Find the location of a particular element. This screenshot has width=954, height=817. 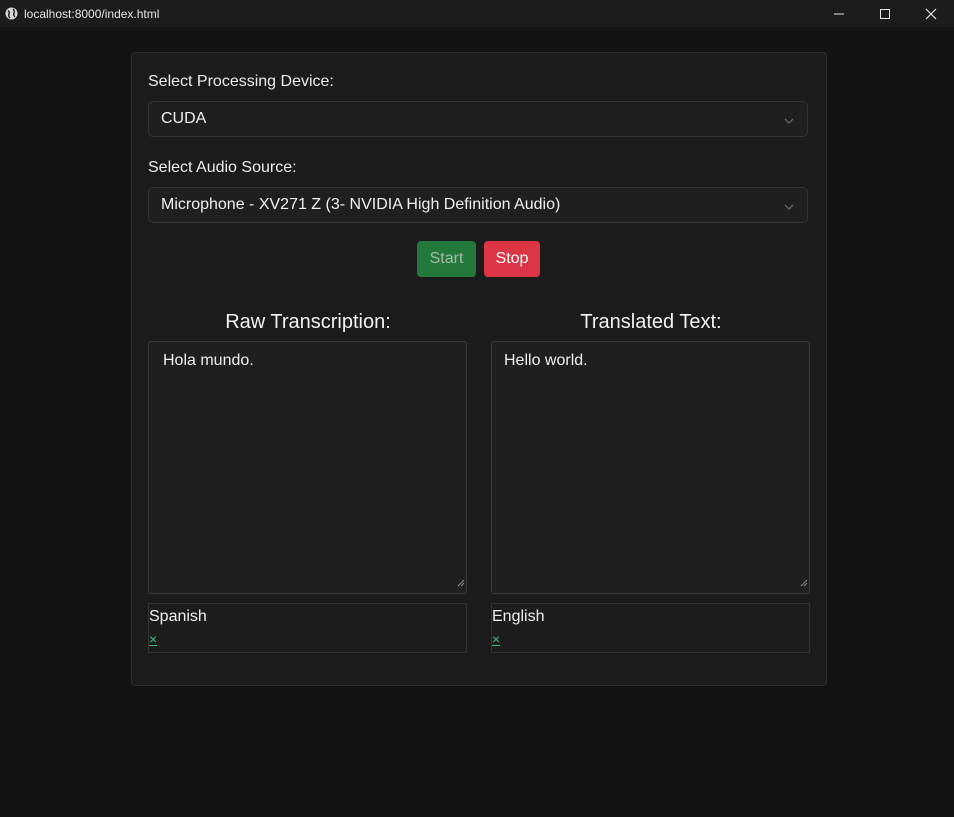

maximize-button is located at coordinates (885, 13).